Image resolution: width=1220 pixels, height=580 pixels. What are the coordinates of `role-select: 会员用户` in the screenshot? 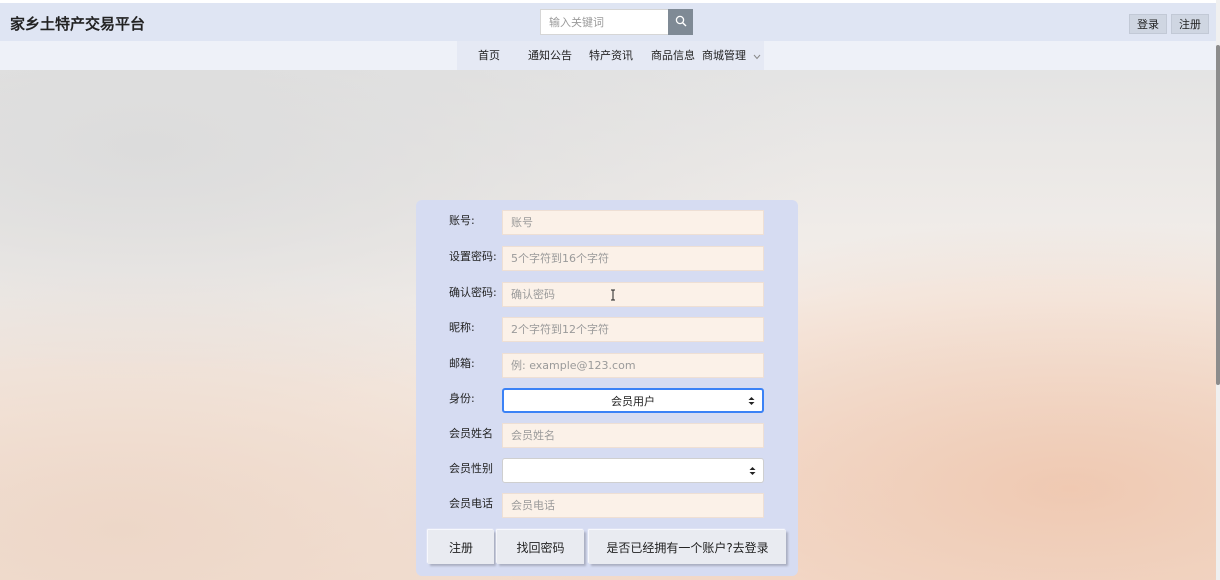 It's located at (633, 400).